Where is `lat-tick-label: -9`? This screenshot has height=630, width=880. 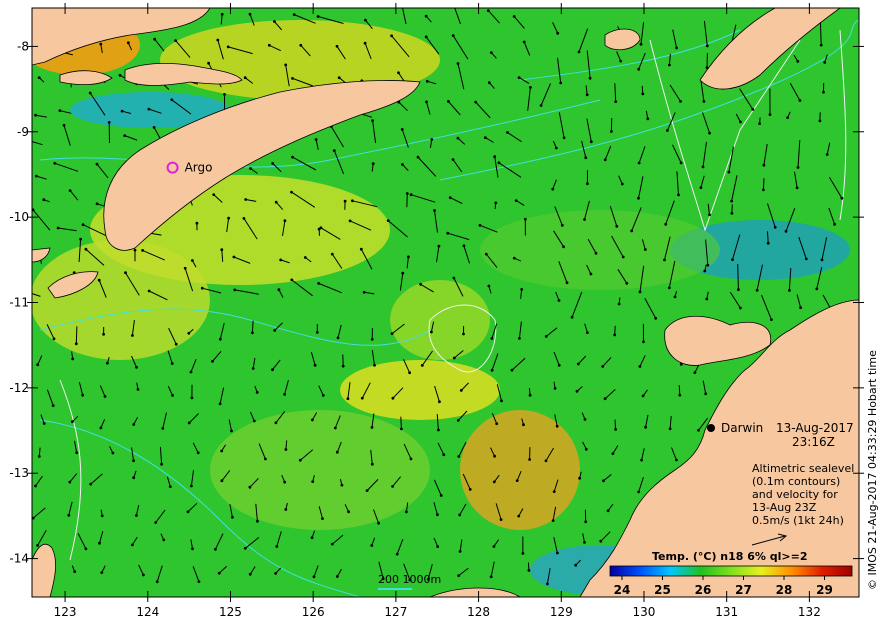
lat-tick-label: -9 is located at coordinates (23, 132).